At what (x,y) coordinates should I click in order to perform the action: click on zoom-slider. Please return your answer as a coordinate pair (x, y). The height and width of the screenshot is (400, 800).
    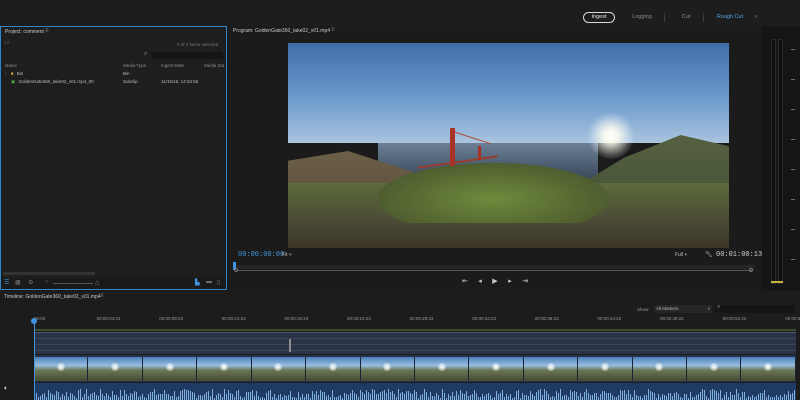
    Looking at the image, I should click on (73, 283).